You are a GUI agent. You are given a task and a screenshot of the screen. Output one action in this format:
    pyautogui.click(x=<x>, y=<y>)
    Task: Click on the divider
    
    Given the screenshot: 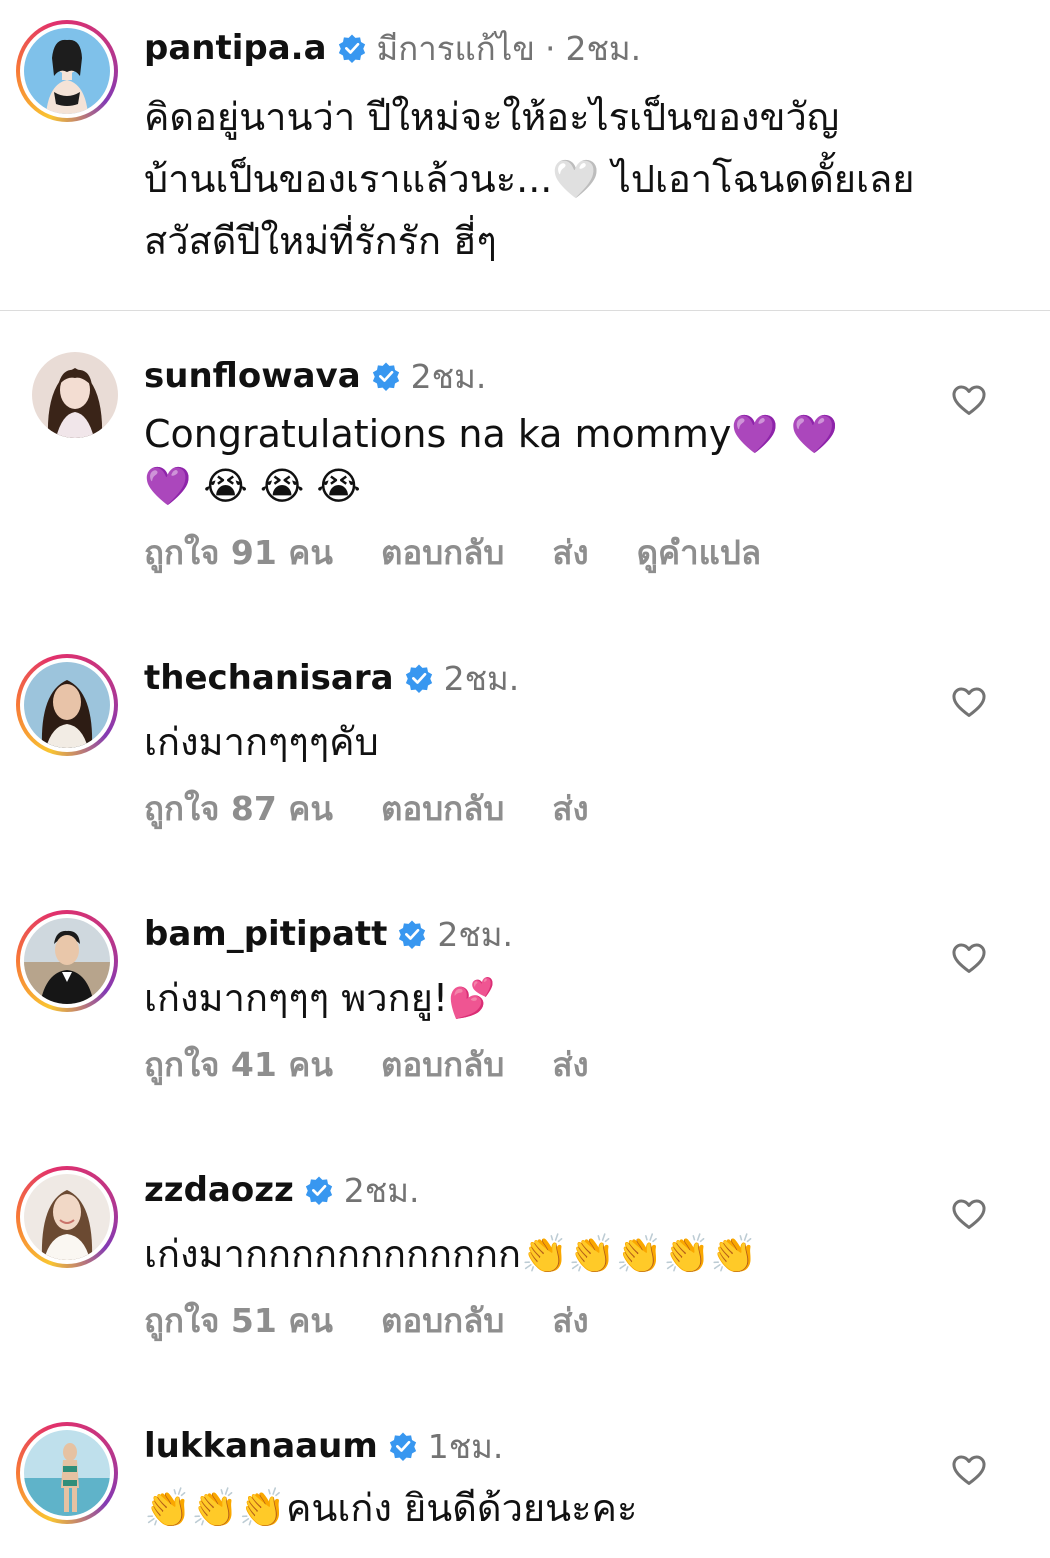 What is the action you would take?
    pyautogui.click(x=525, y=310)
    